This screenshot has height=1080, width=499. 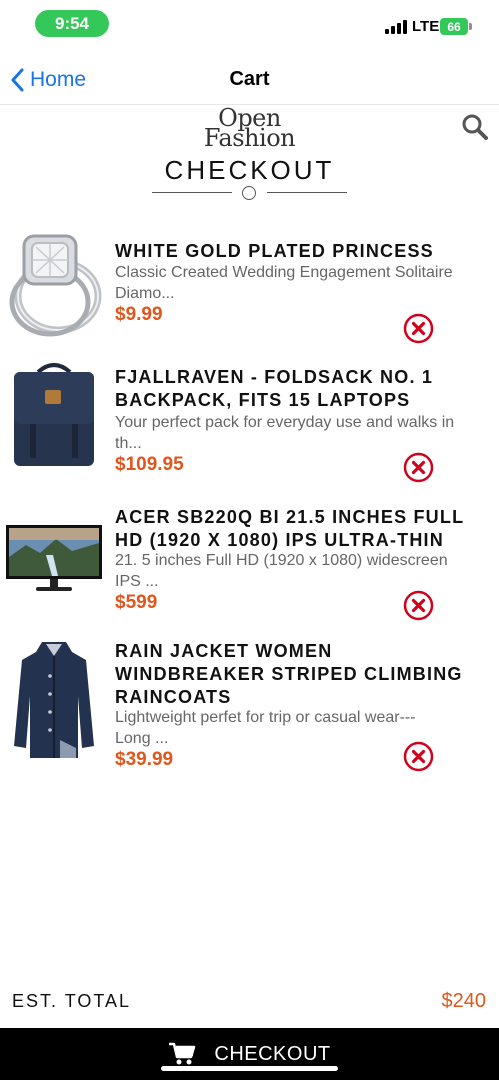 I want to click on nav-bar: Home Cart, so click(x=249, y=80).